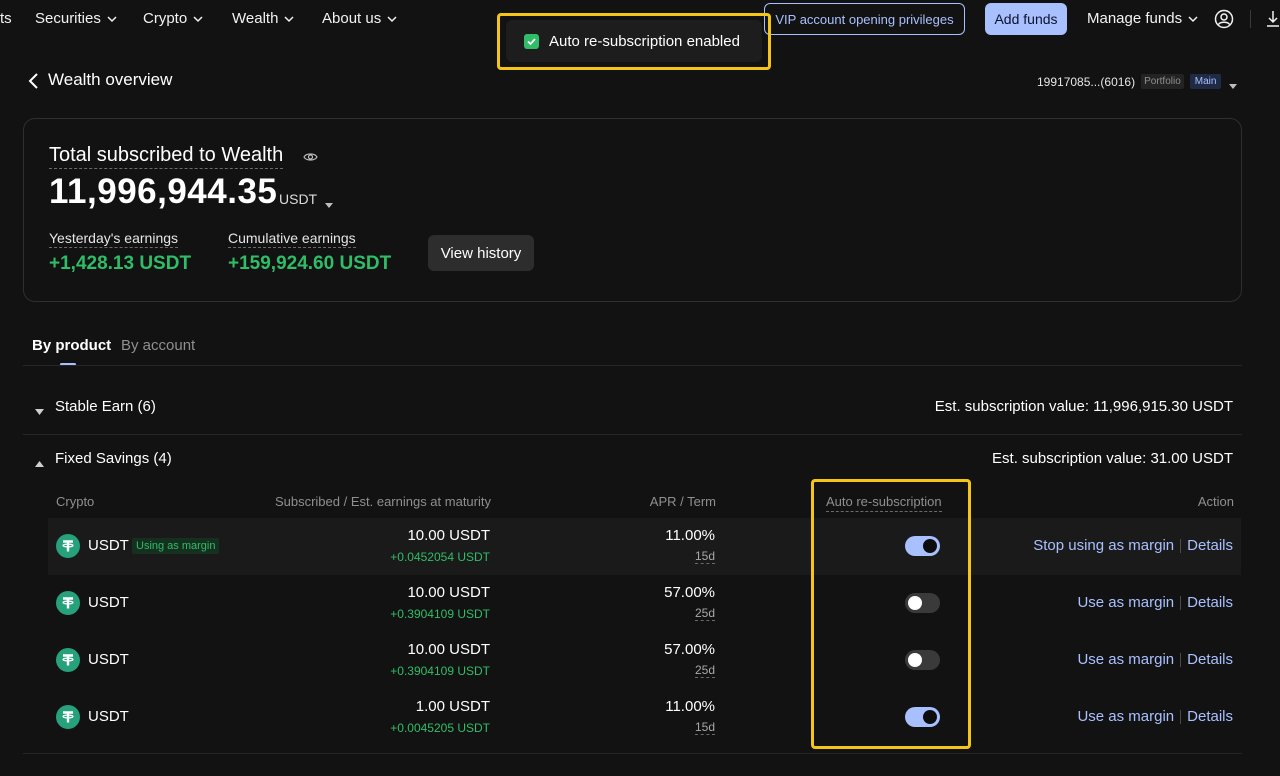  I want to click on account-selector: 19917085...(6016) Portfolio Main, so click(1137, 81).